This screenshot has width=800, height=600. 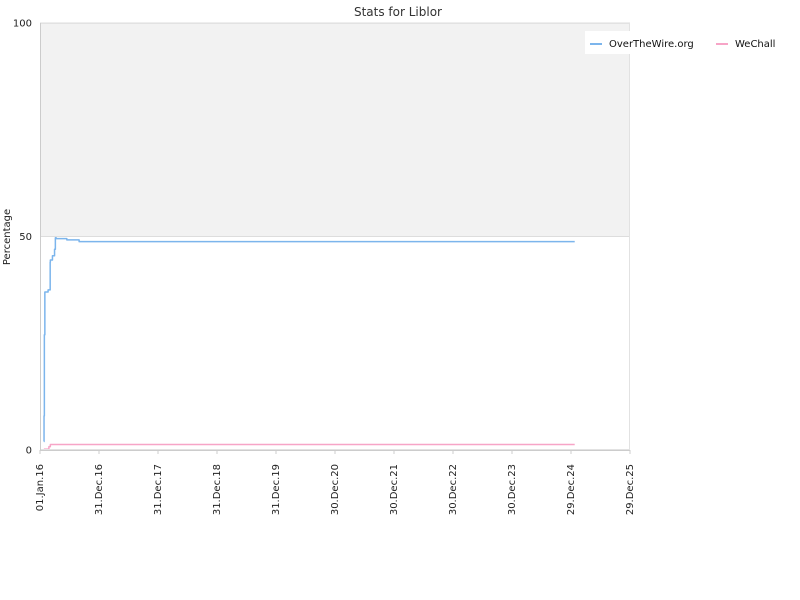 What do you see at coordinates (276, 489) in the screenshot?
I see `x-tick-label: 31.Dec.19` at bounding box center [276, 489].